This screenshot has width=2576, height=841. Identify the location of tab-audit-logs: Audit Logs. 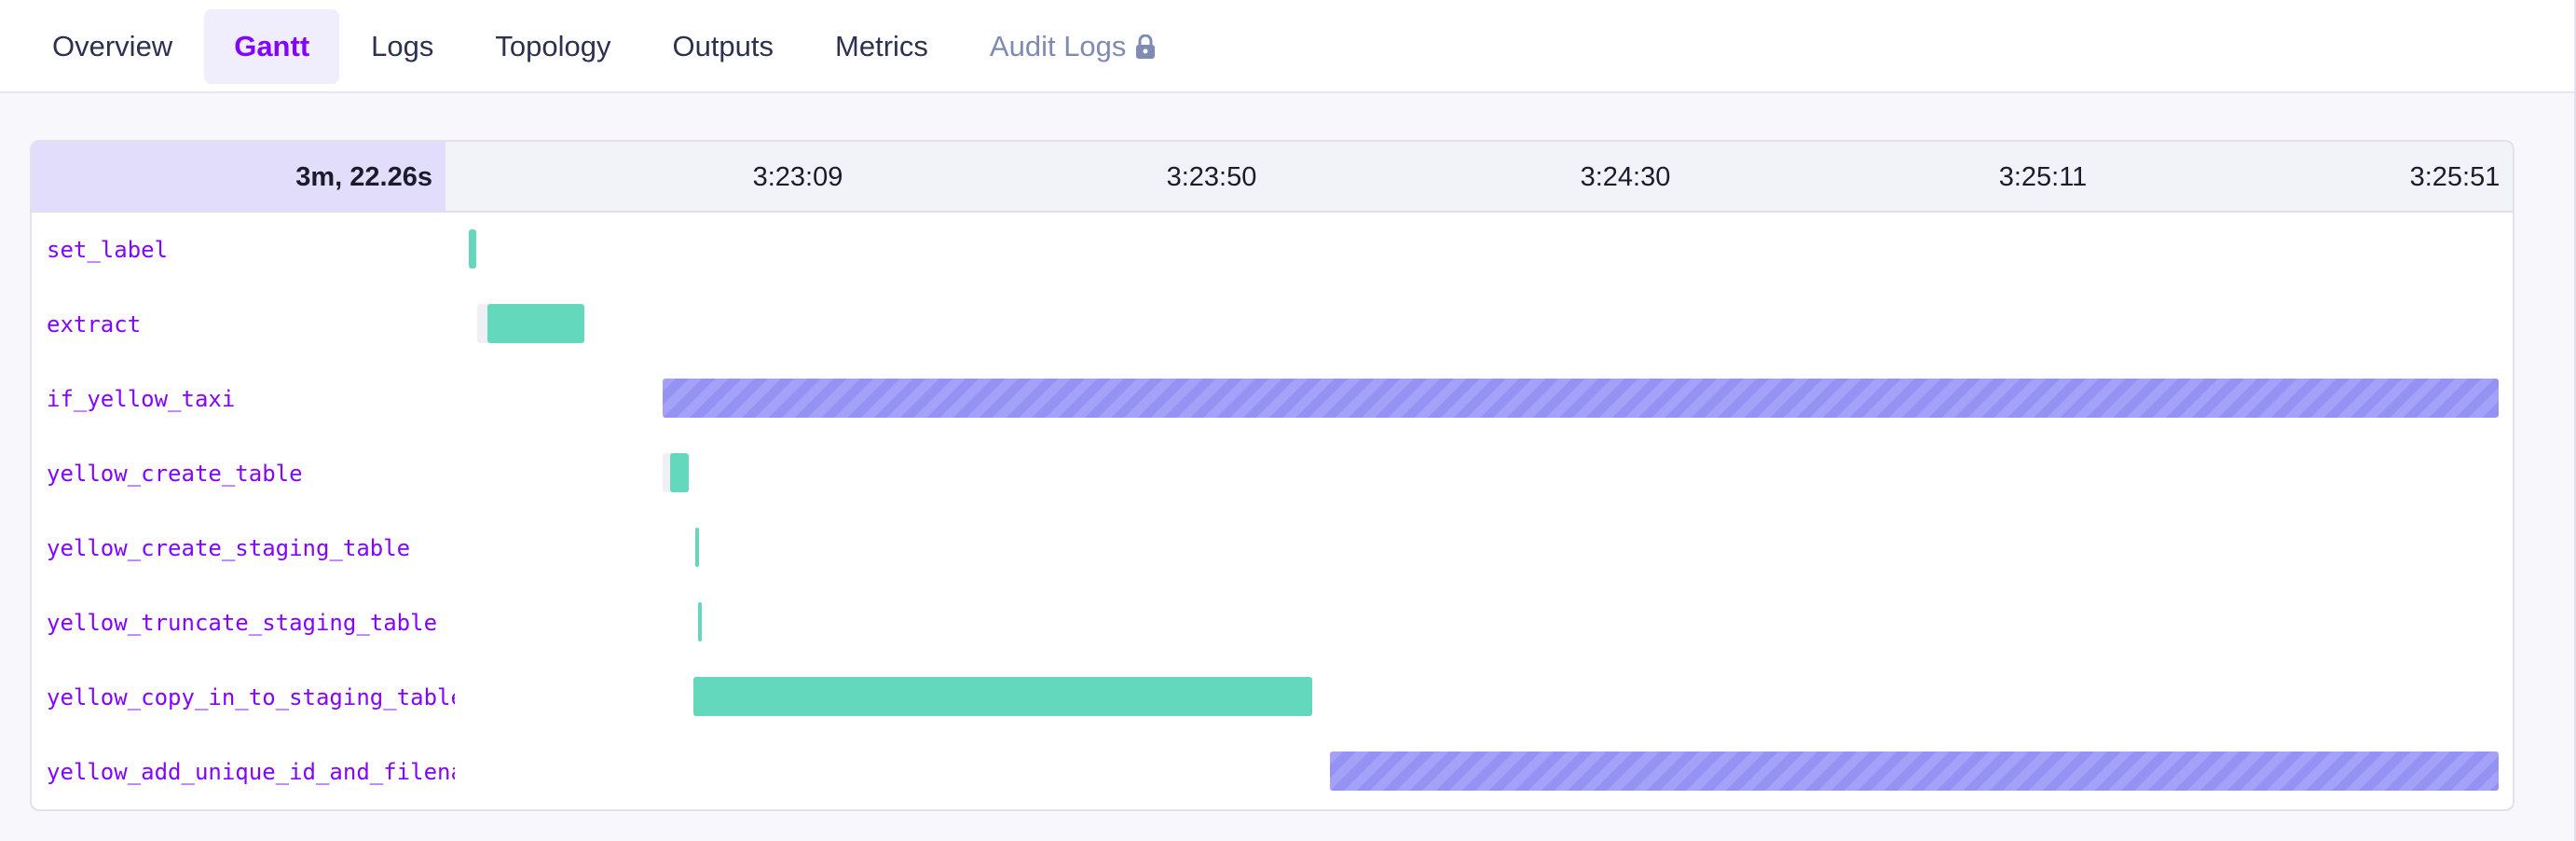
(1073, 46).